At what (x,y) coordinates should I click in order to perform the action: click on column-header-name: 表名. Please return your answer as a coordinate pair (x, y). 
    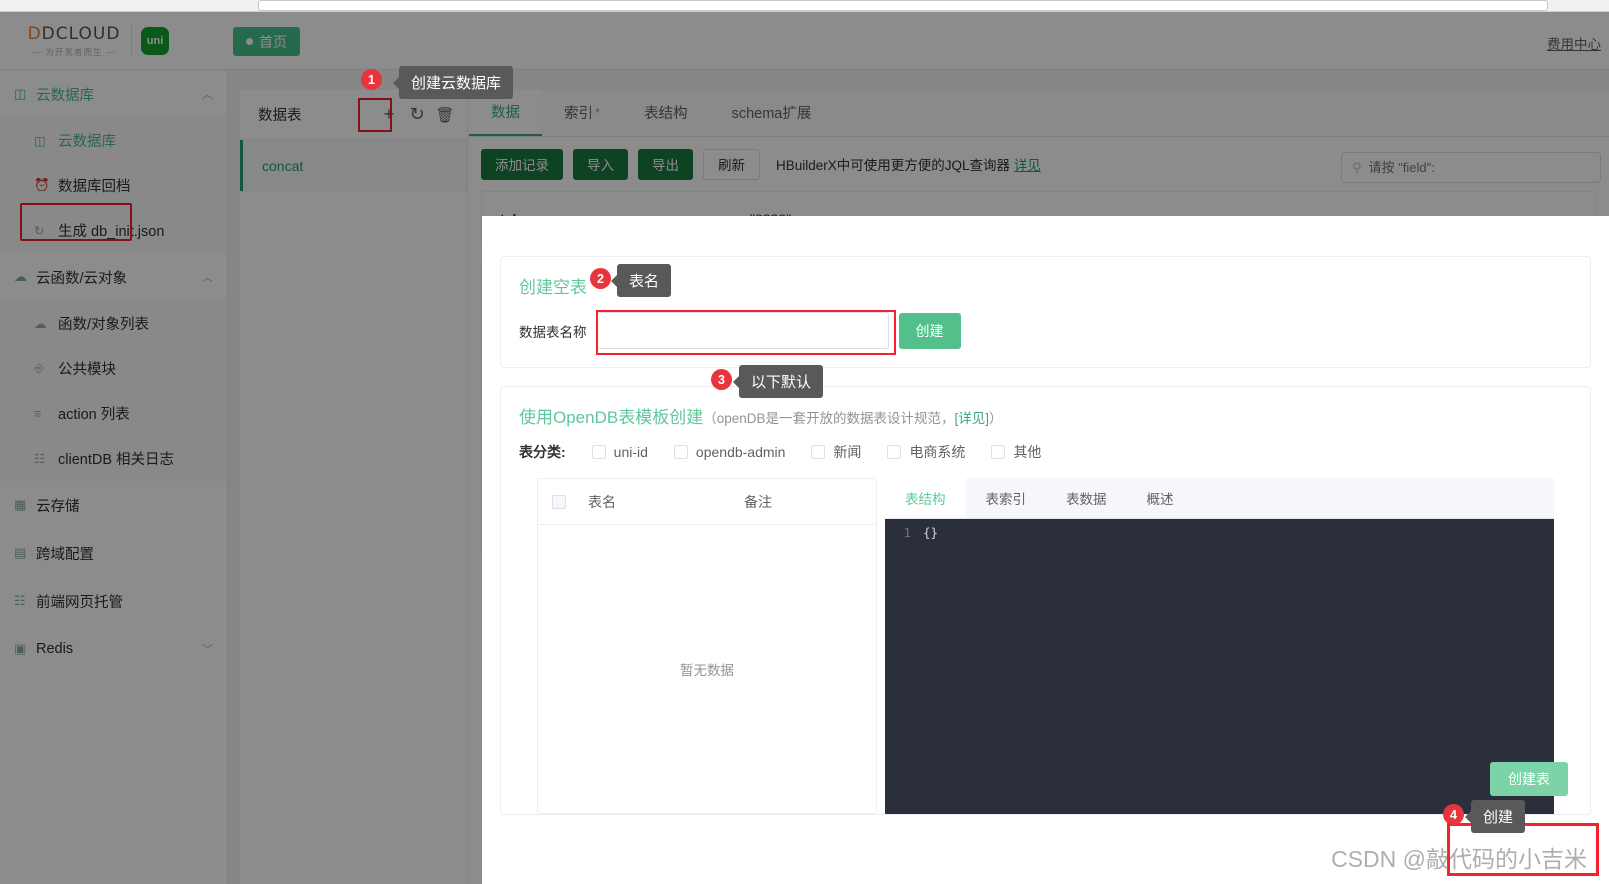
    Looking at the image, I should click on (602, 501).